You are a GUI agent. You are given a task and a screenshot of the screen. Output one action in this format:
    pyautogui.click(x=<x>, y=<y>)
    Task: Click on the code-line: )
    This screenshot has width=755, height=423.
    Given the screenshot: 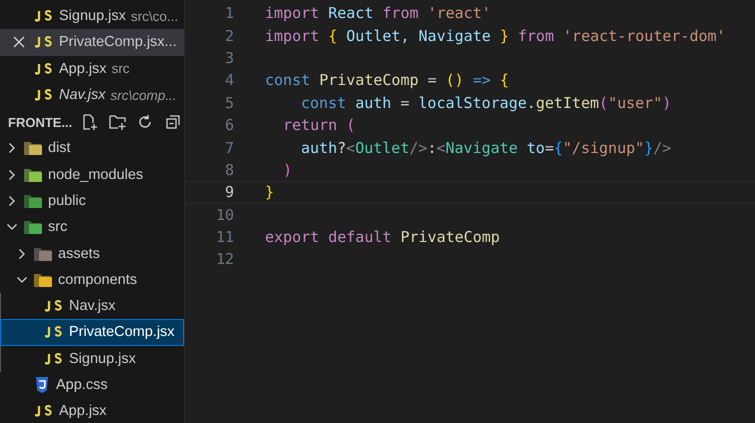 What is the action you would take?
    pyautogui.click(x=287, y=169)
    